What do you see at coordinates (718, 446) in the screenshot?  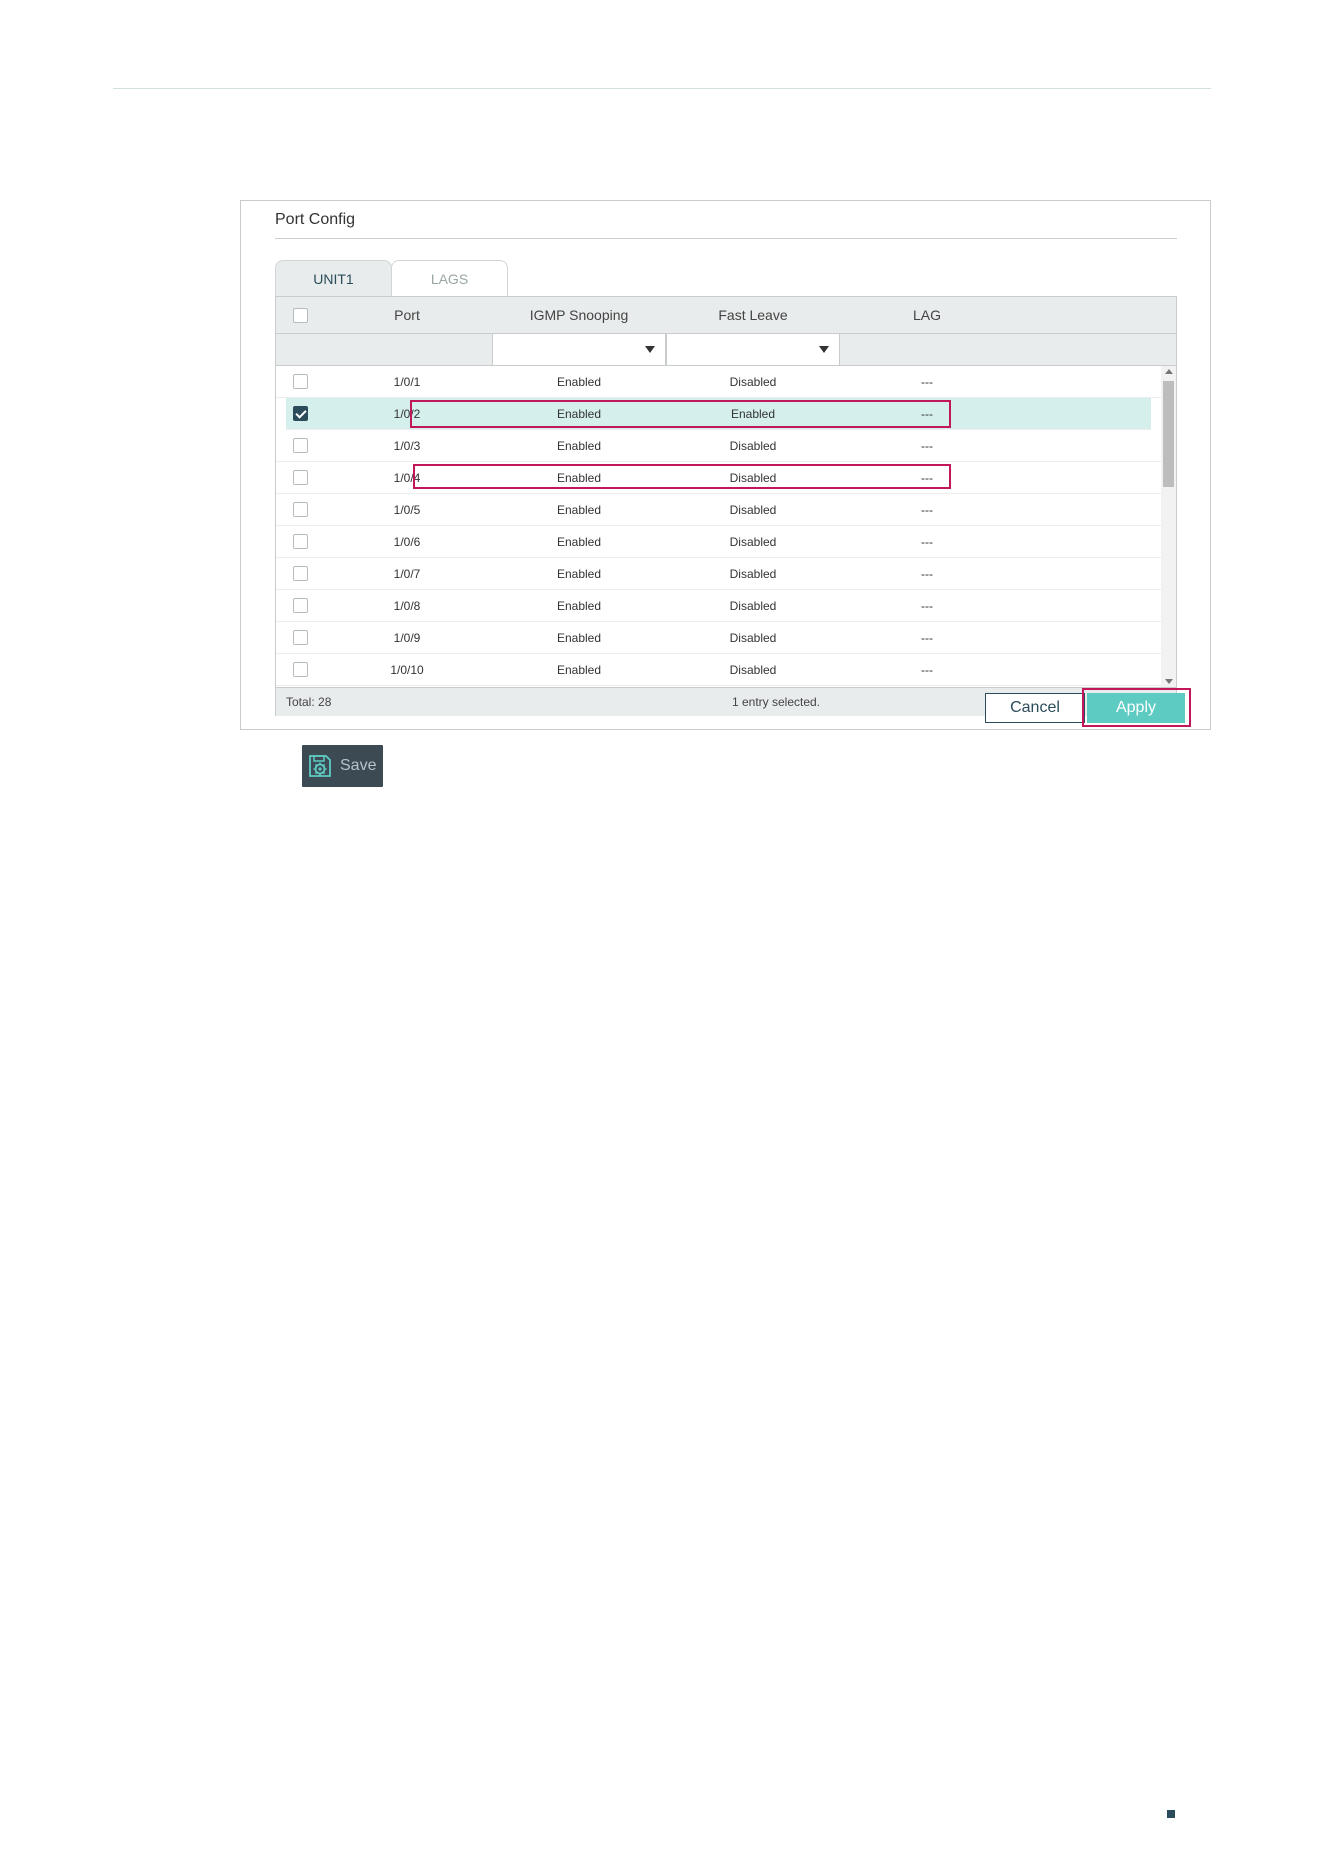 I see `table-row: 1/0/3 Enabled Disabled ---` at bounding box center [718, 446].